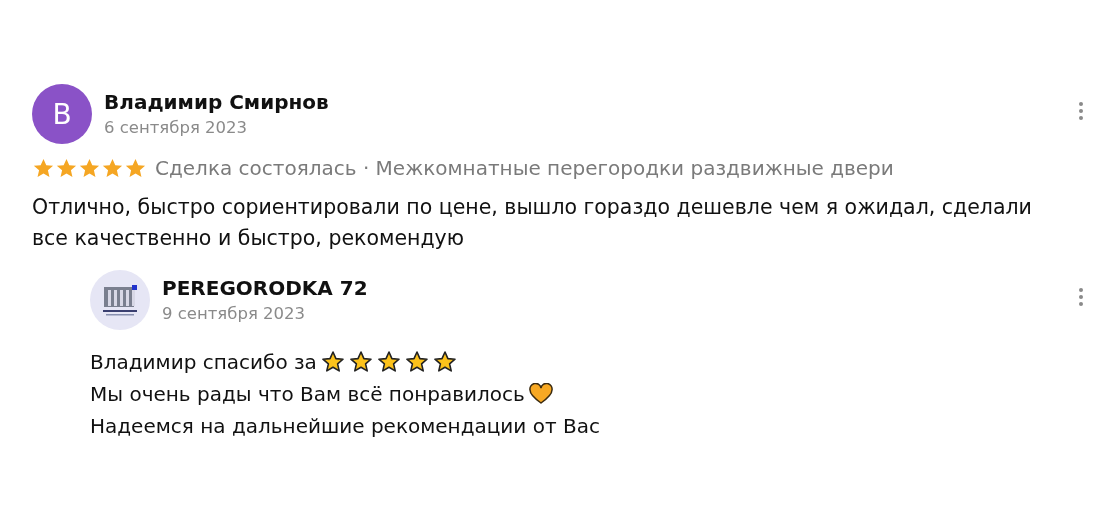 The image size is (1104, 528). I want to click on heart-icon, so click(540, 394).